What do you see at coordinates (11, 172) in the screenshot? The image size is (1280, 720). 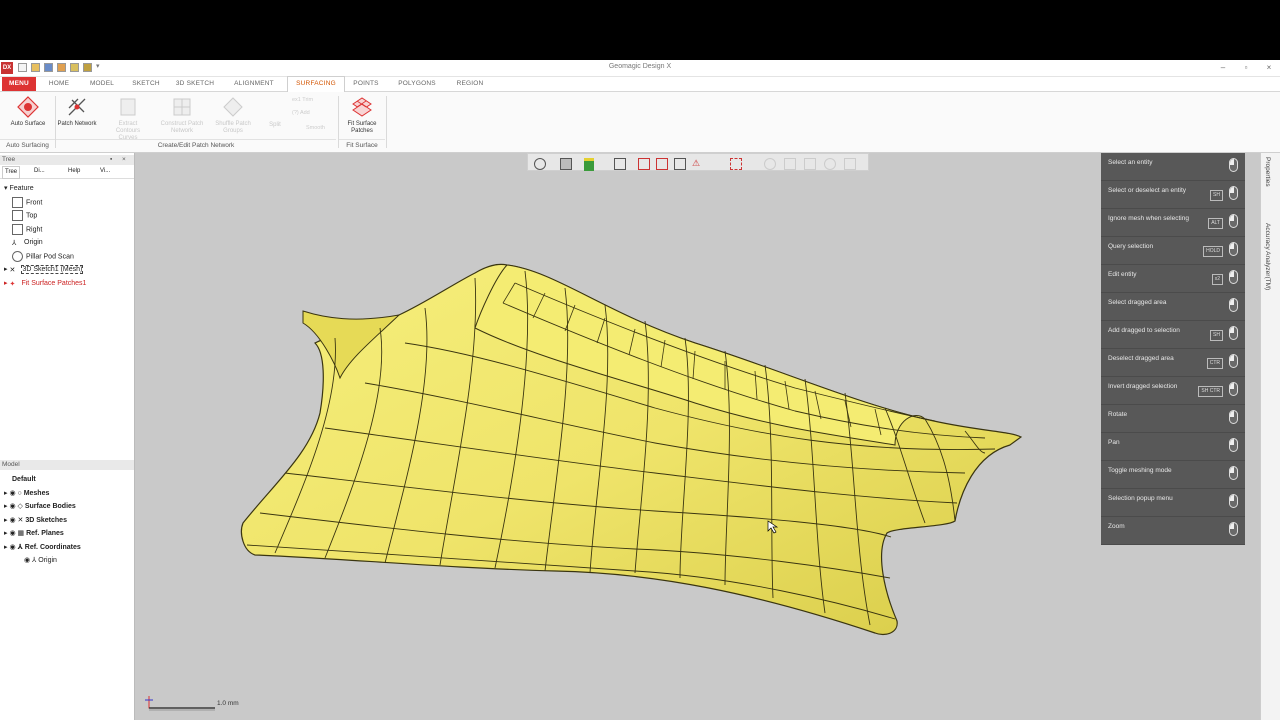 I see `tab-tree: Tree` at bounding box center [11, 172].